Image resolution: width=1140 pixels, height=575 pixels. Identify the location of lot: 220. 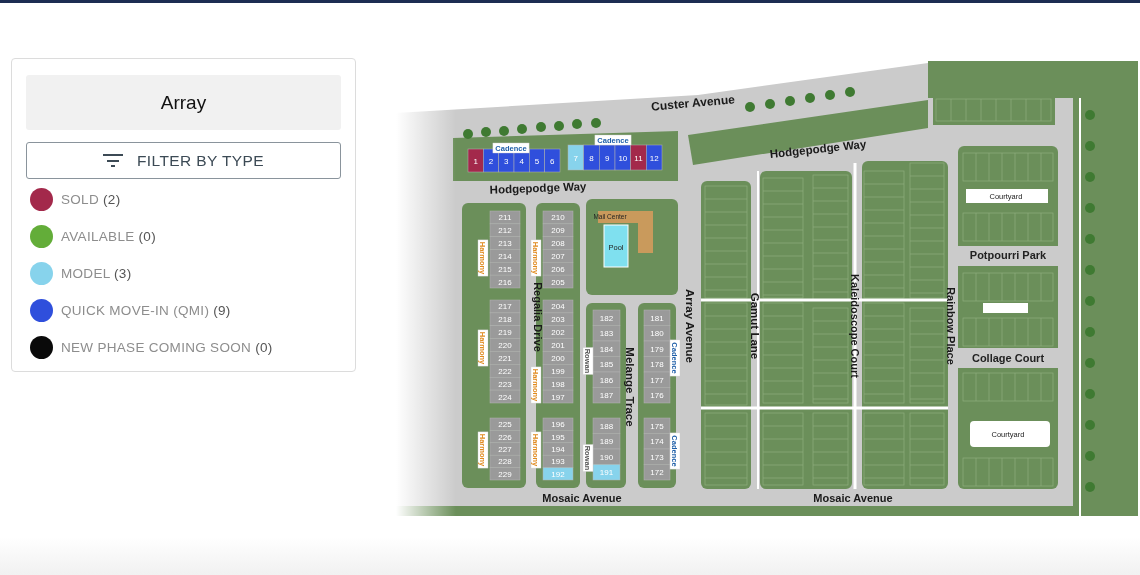
(505, 345).